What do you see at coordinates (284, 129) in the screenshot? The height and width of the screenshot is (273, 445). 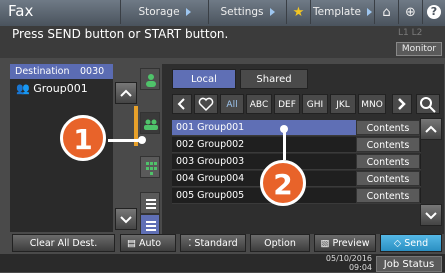 I see `callout-two-dot` at bounding box center [284, 129].